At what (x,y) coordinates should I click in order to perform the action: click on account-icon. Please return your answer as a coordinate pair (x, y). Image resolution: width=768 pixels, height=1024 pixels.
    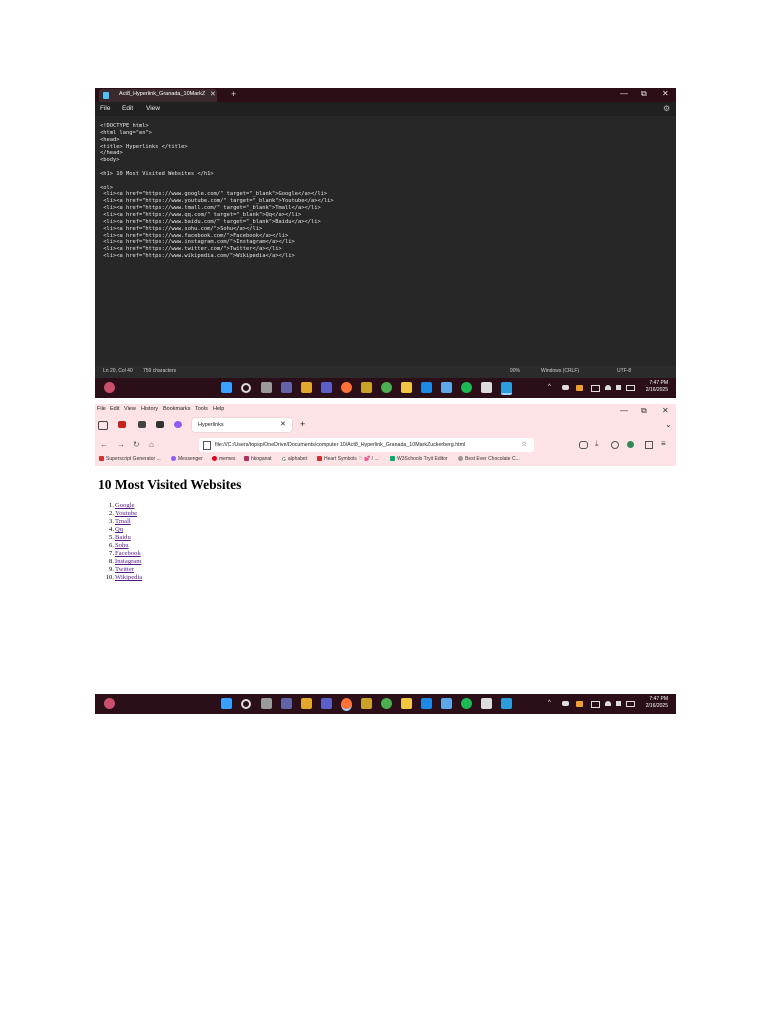
    Looking at the image, I should click on (615, 445).